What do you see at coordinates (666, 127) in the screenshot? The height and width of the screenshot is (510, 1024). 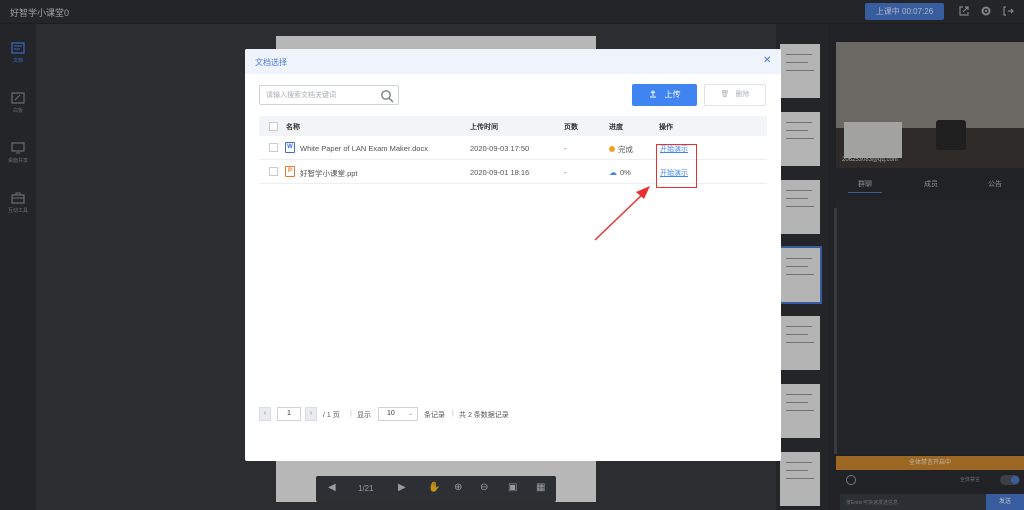 I see `column-header-action: 操作` at bounding box center [666, 127].